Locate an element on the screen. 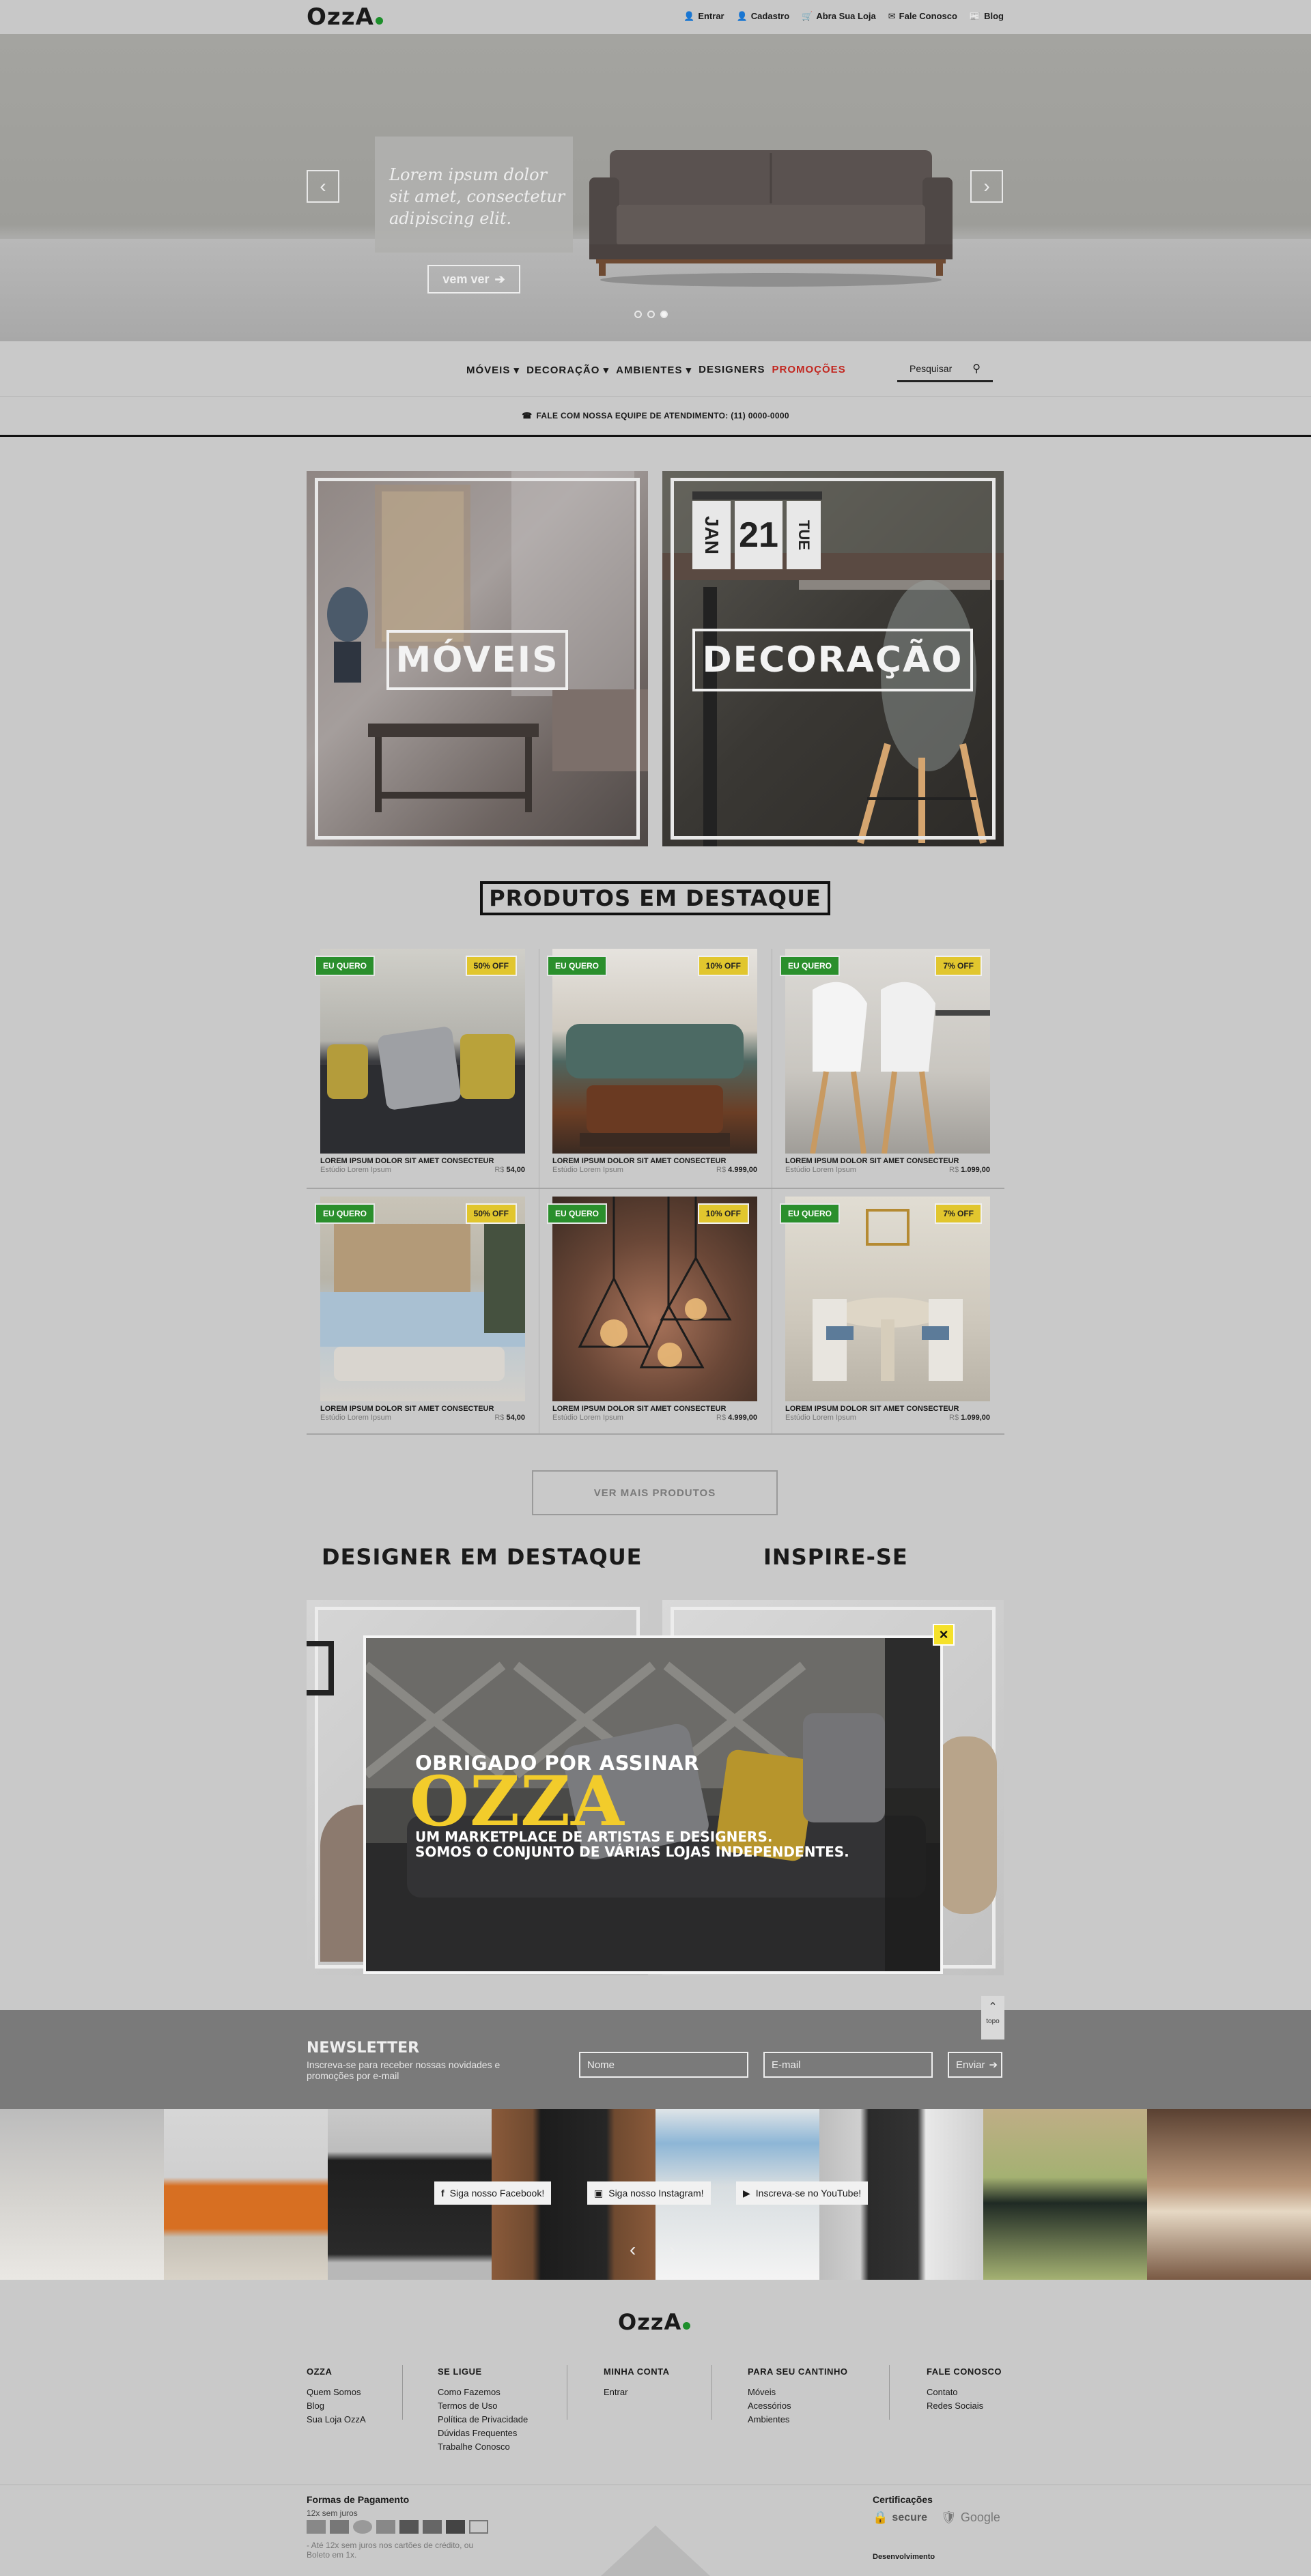 This screenshot has width=1311, height=2576. view-more-products-button: VER MAIS PRODUTOS is located at coordinates (655, 1492).